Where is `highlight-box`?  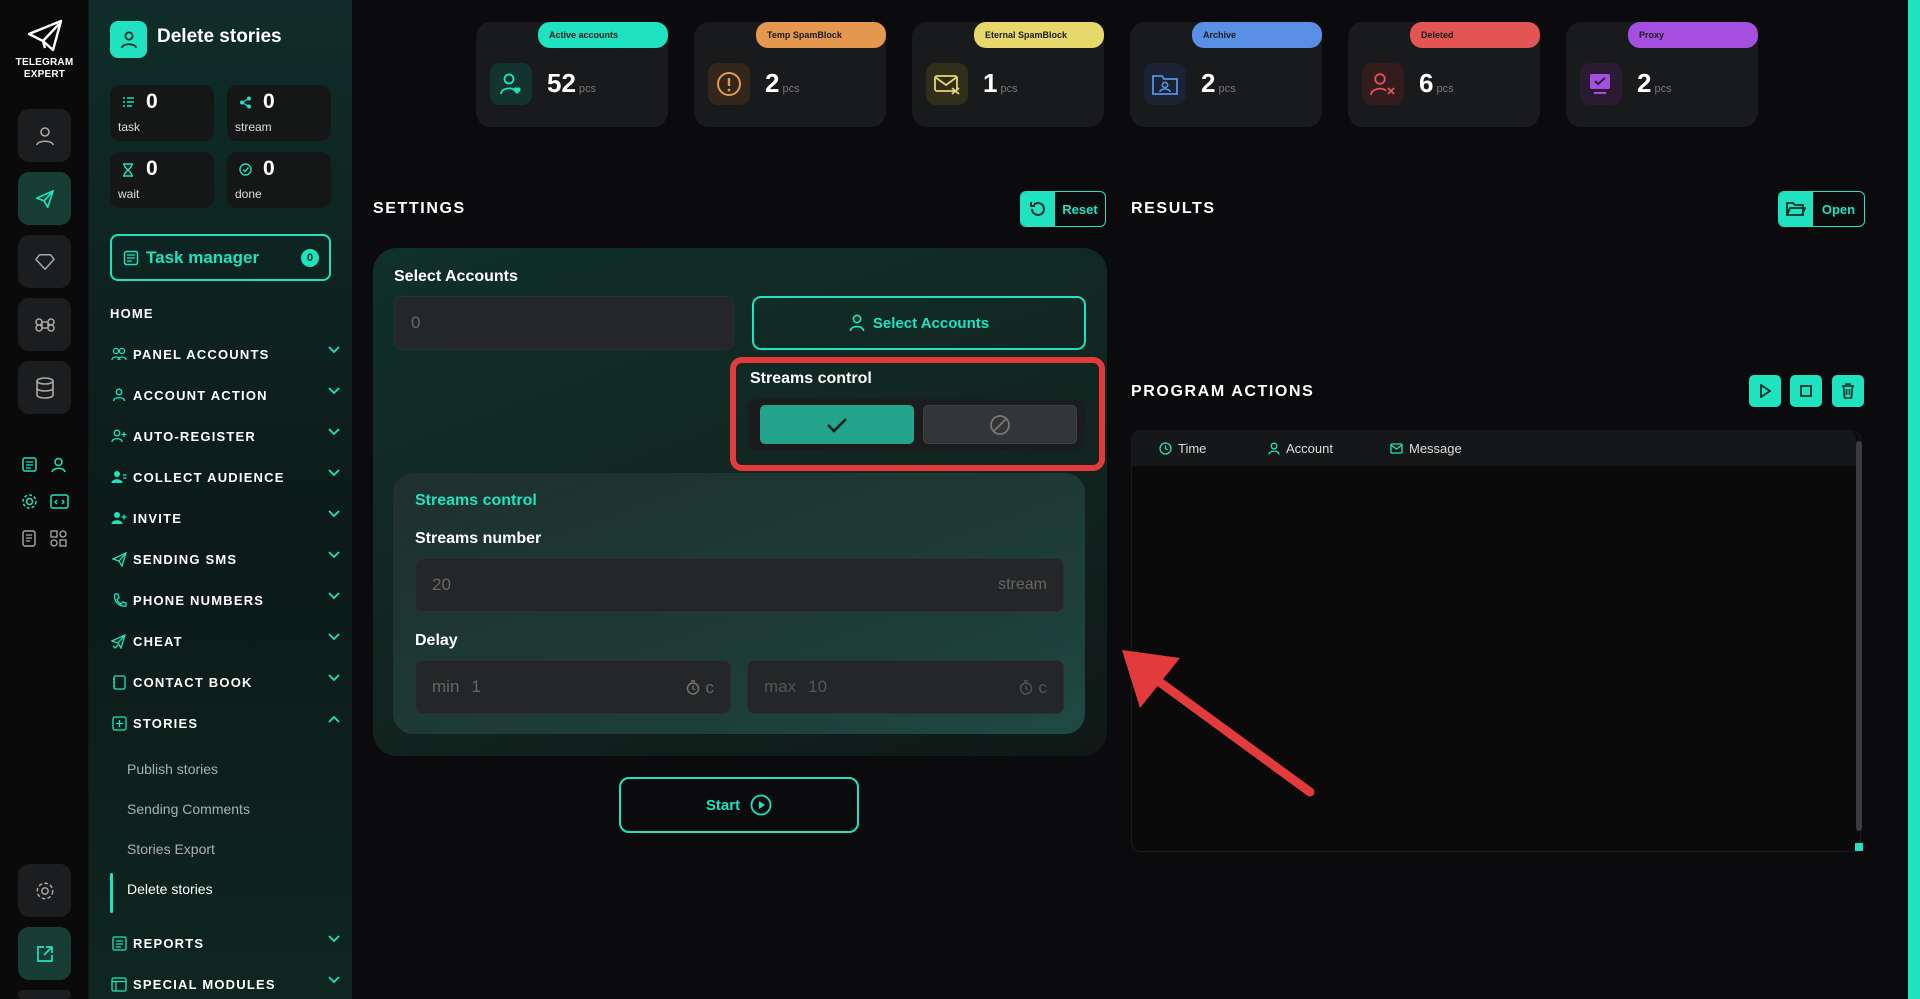
highlight-box is located at coordinates (917, 414).